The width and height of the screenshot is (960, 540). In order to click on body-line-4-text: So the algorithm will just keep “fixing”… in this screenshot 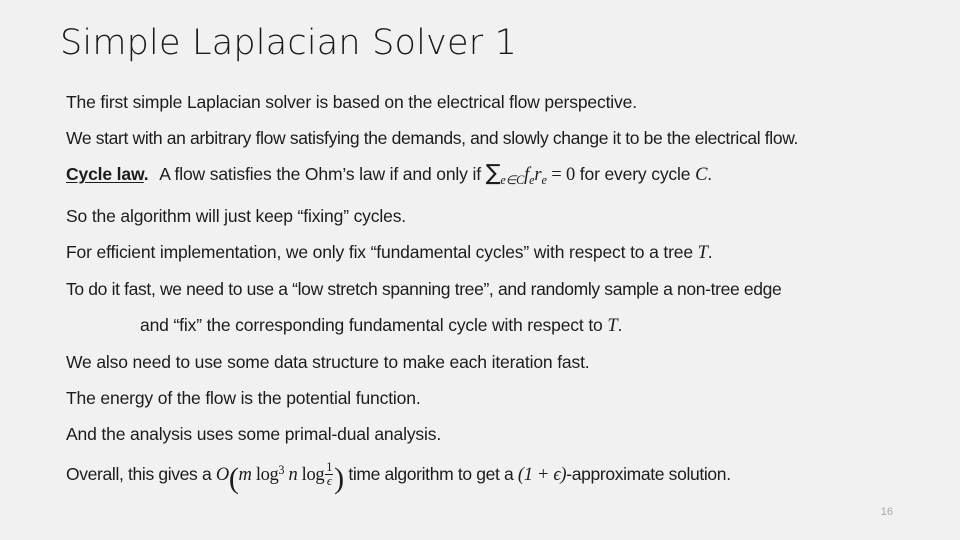, I will do `click(236, 215)`.